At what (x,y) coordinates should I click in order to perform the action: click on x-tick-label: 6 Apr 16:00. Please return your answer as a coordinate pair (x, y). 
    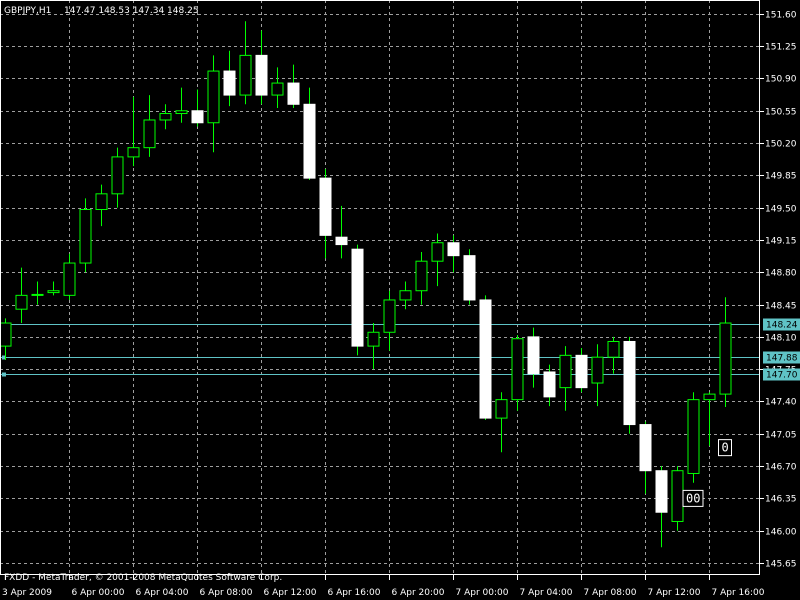
    Looking at the image, I should click on (354, 593).